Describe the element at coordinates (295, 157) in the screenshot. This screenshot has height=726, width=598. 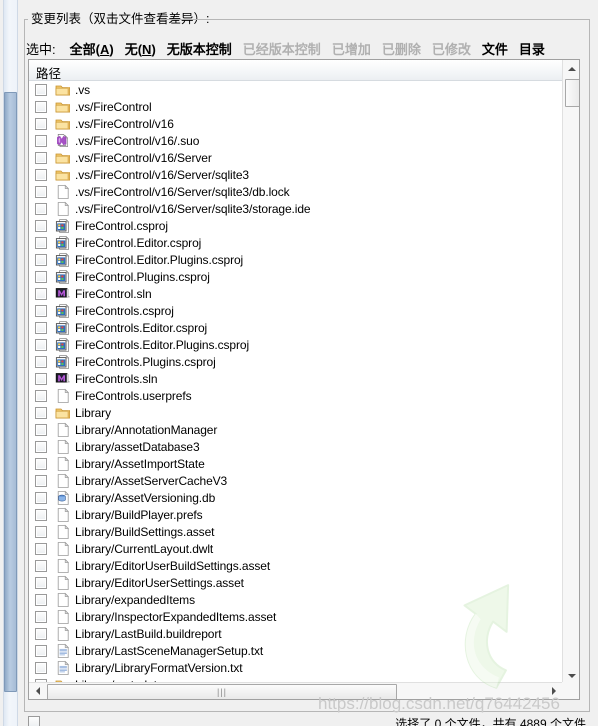
I see `table-row: .vs/FireControl/v16/Server` at that location.